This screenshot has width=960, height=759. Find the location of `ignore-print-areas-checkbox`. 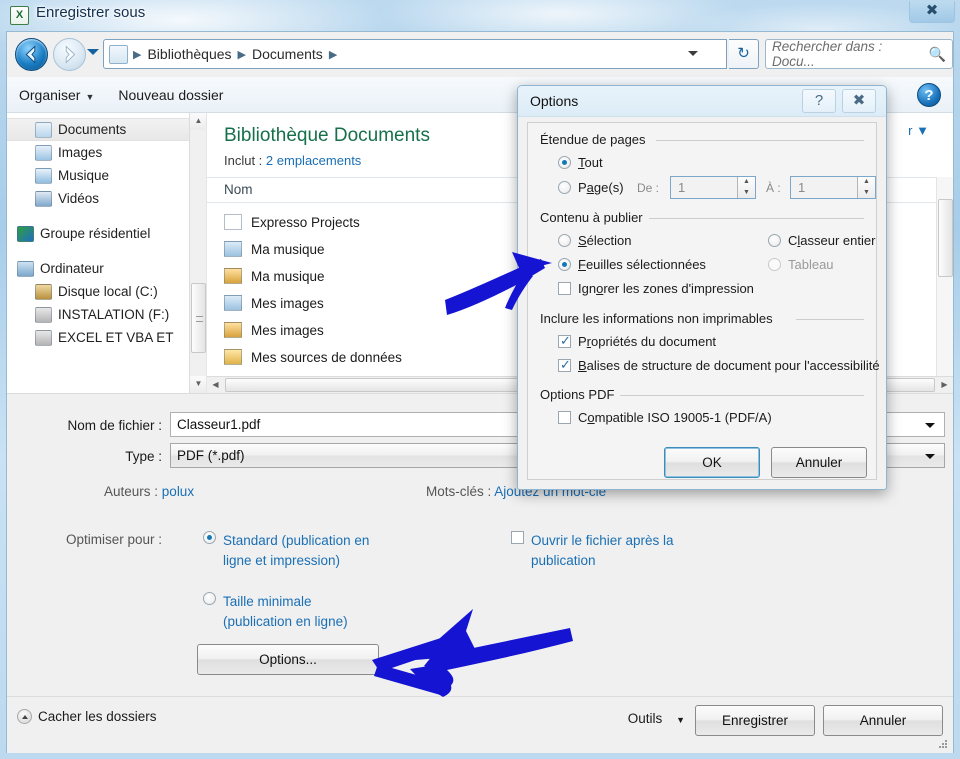

ignore-print-areas-checkbox is located at coordinates (564, 288).